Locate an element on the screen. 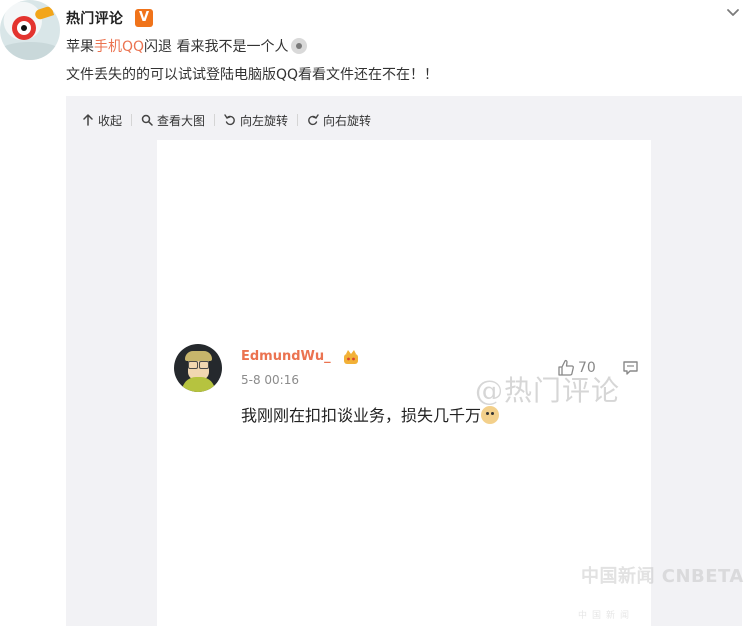 Image resolution: width=750 pixels, height=626 pixels. post-text-line-2: 文件丢失的的可以试试登陆电脑版QQ看看文件还在不在！！ is located at coordinates (252, 75).